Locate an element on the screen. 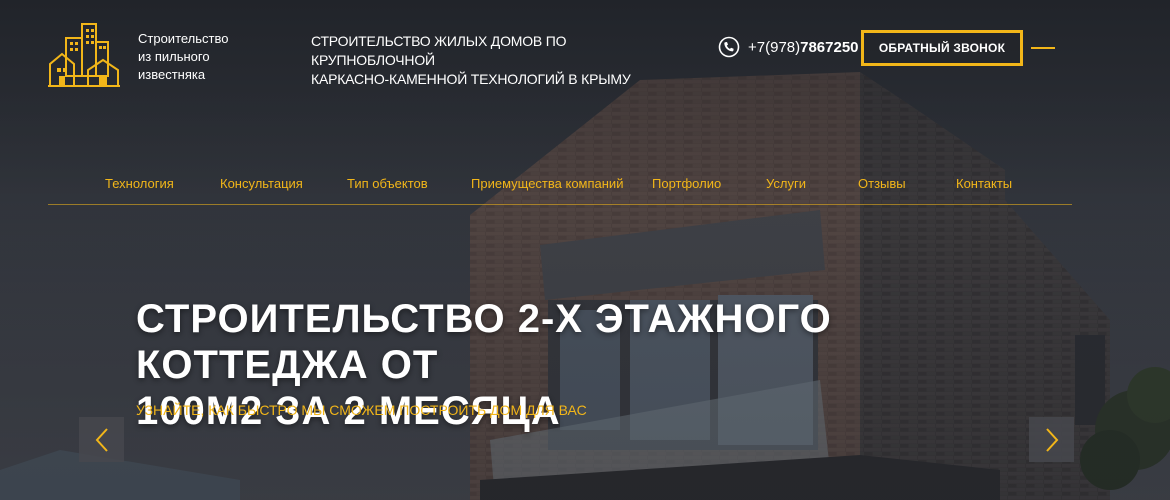 This screenshot has width=1170, height=500. nav-item-reviews: Отзывы is located at coordinates (882, 183).